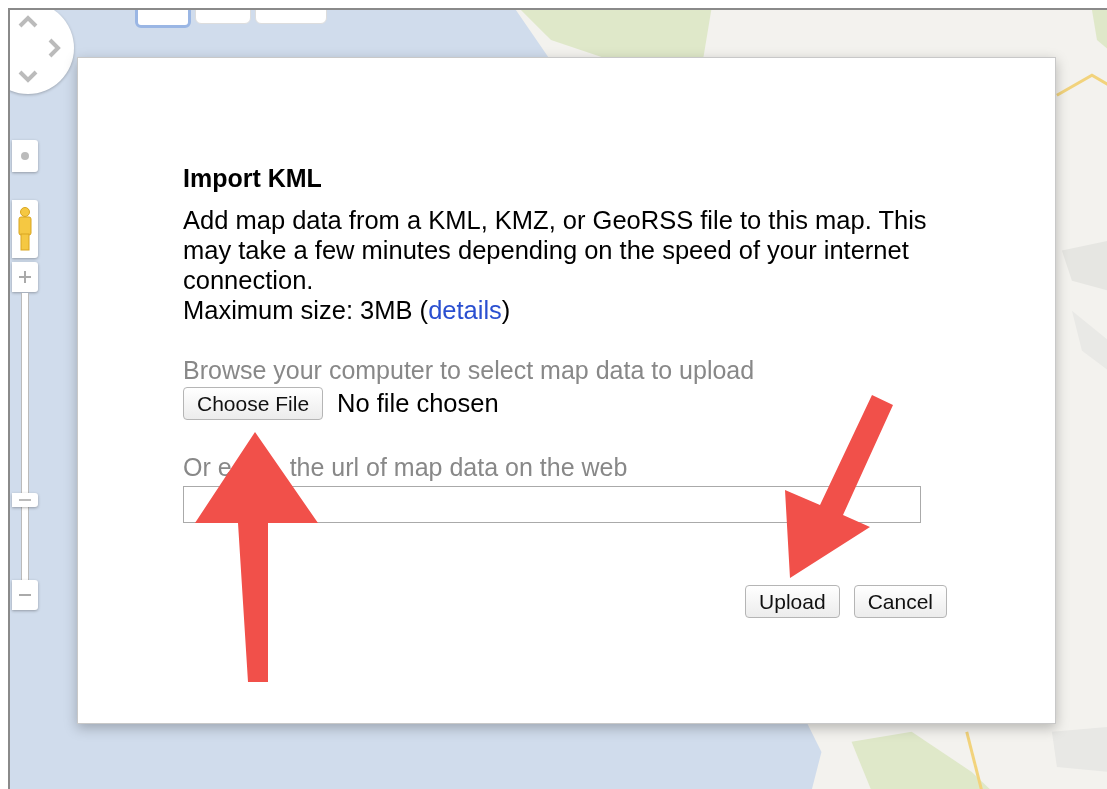 This screenshot has width=1107, height=789. Describe the element at coordinates (253, 403) in the screenshot. I see `choose-file-button: Choose File` at that location.